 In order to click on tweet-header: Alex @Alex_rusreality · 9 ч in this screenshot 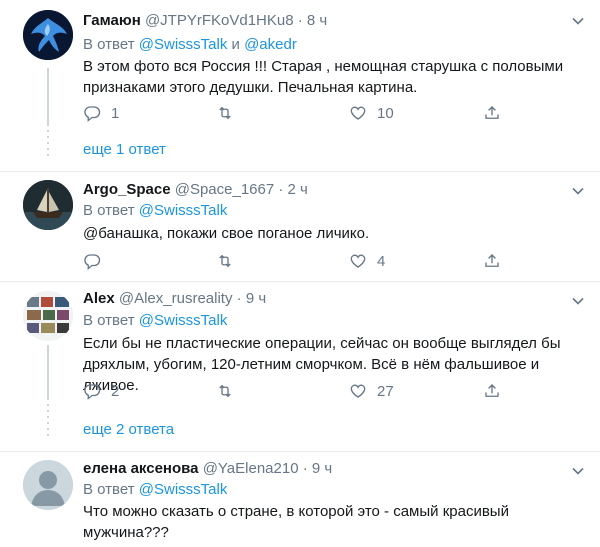, I will do `click(174, 299)`.